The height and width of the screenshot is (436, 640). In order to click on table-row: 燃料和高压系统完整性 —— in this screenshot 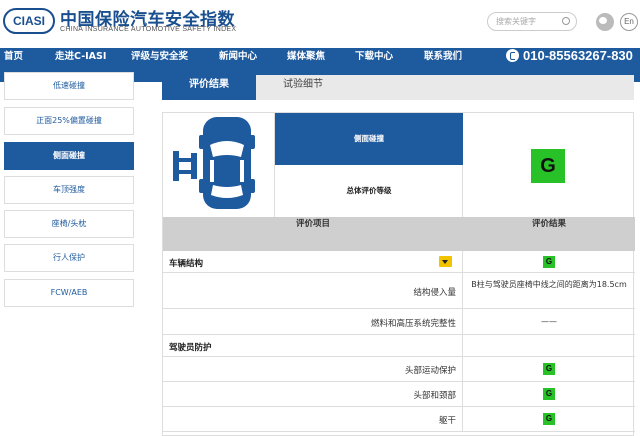, I will do `click(399, 322)`.